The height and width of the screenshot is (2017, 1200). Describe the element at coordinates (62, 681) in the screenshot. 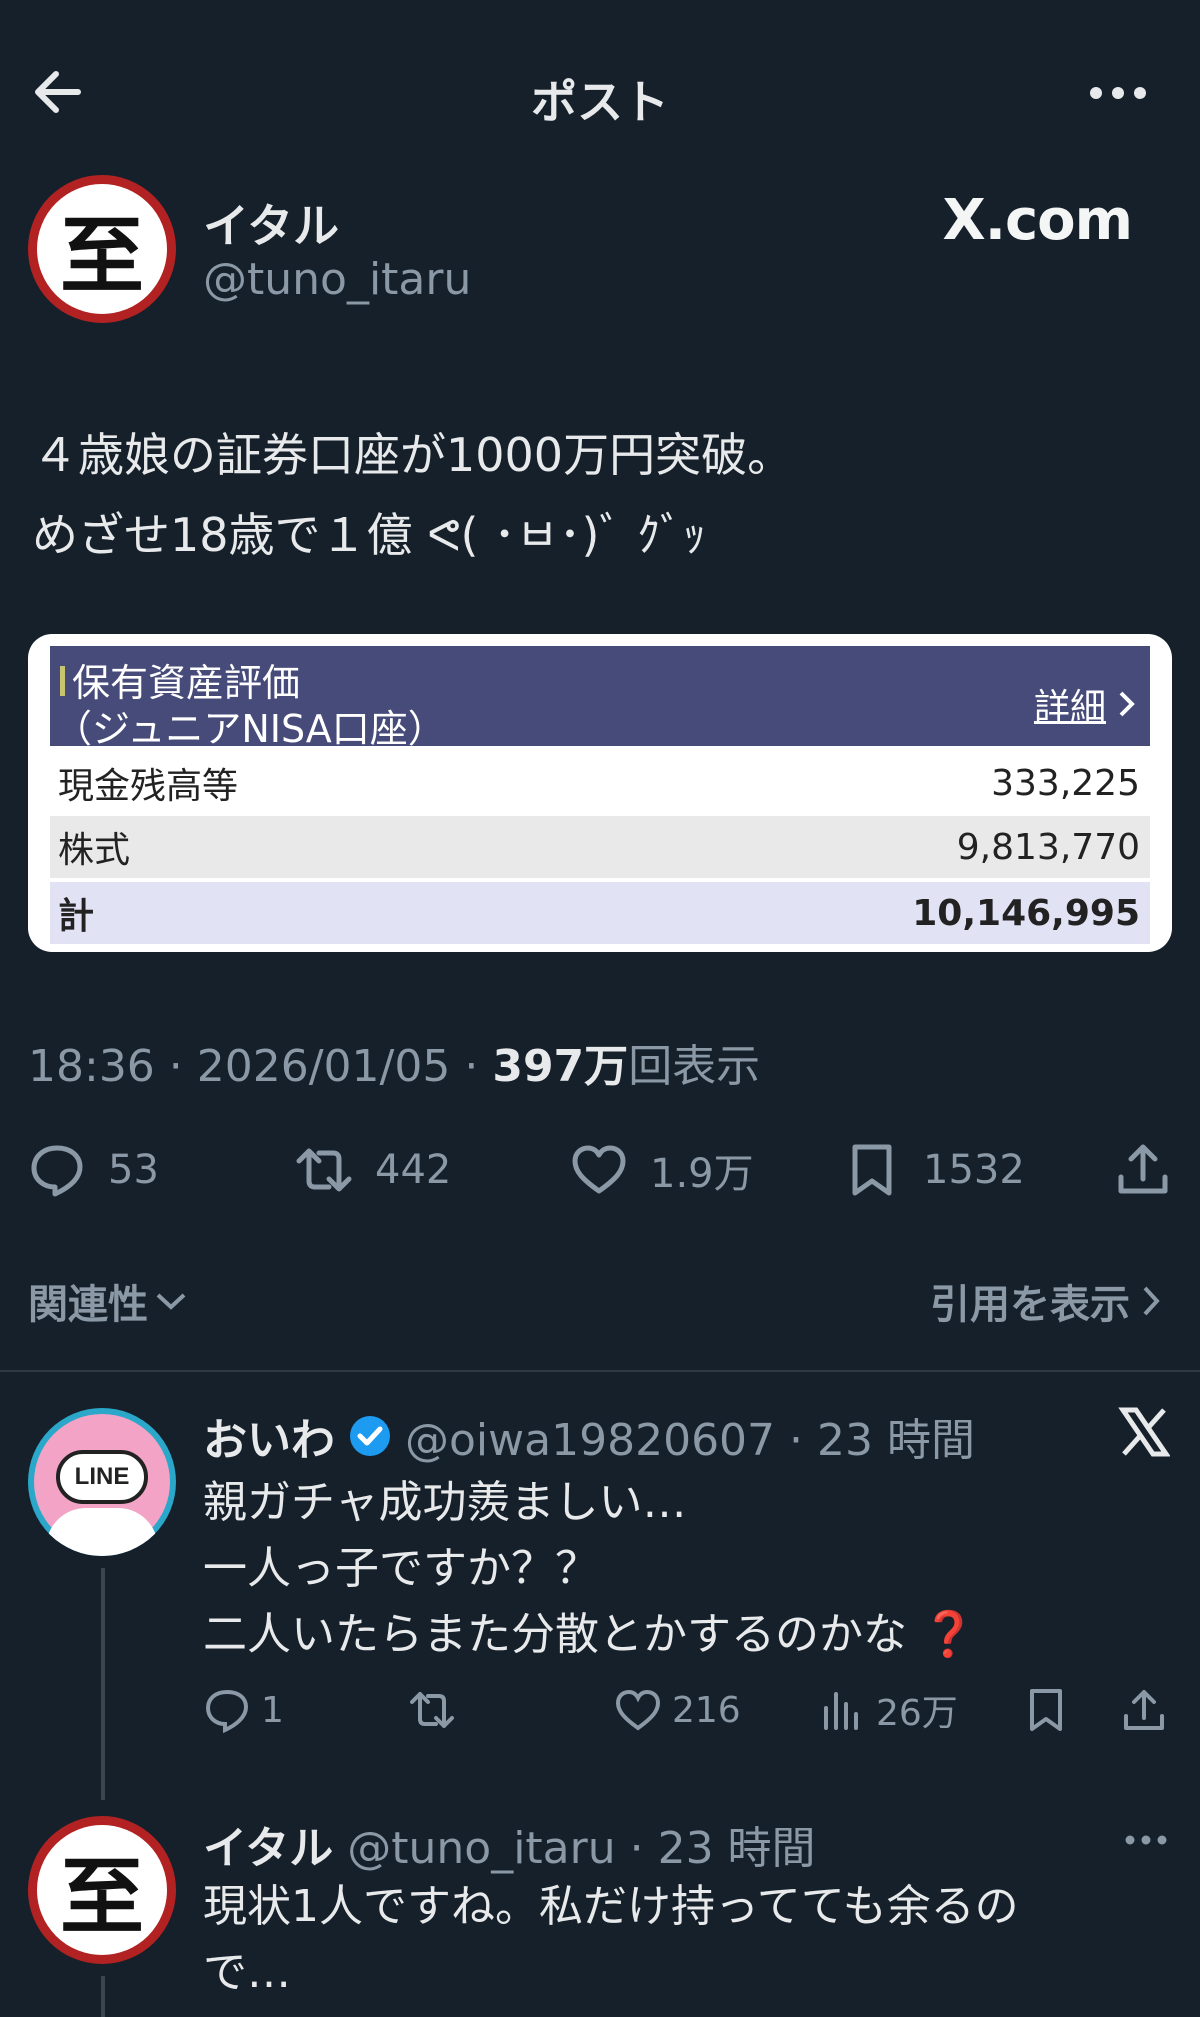

I see `header-accent-bar` at that location.